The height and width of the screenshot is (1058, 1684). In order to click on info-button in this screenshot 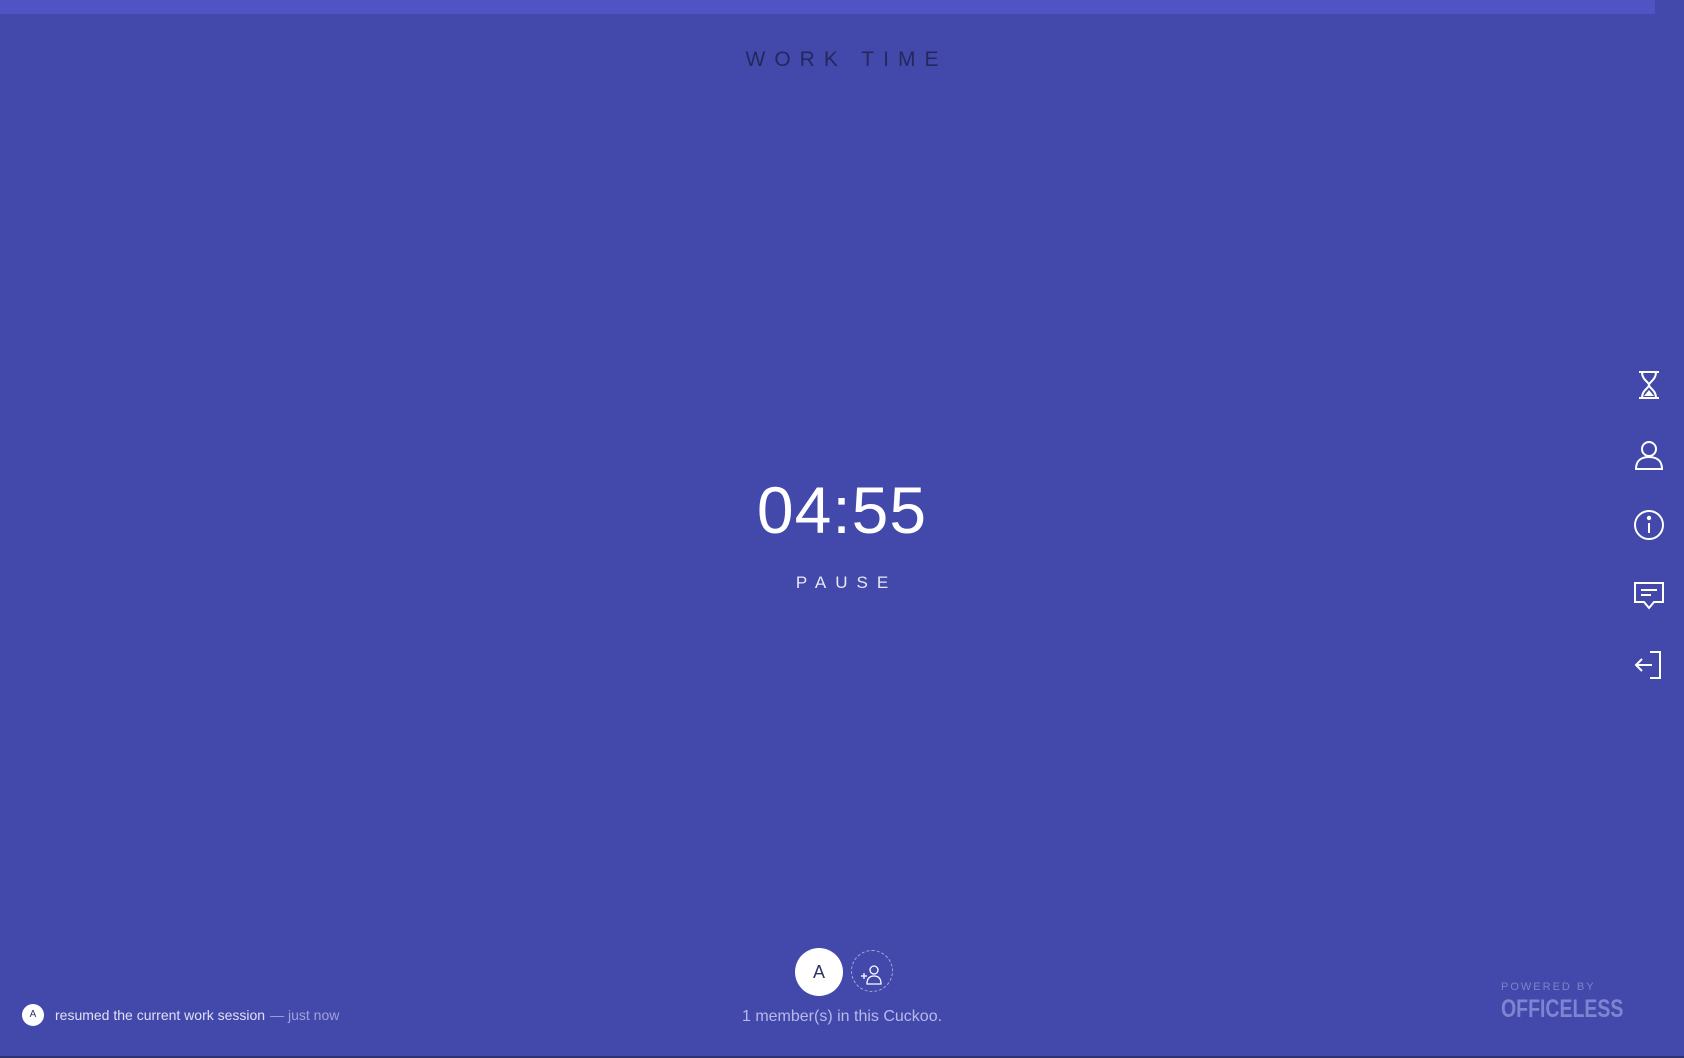, I will do `click(1649, 525)`.